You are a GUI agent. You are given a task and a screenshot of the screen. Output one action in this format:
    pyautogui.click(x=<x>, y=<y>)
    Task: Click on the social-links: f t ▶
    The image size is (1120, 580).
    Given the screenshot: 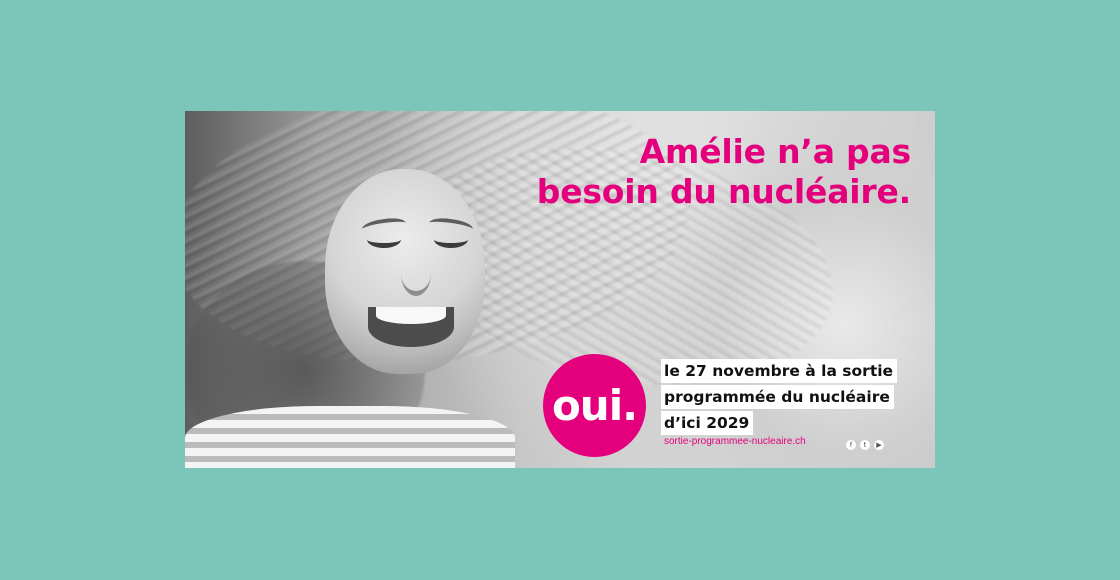 What is the action you would take?
    pyautogui.click(x=865, y=445)
    